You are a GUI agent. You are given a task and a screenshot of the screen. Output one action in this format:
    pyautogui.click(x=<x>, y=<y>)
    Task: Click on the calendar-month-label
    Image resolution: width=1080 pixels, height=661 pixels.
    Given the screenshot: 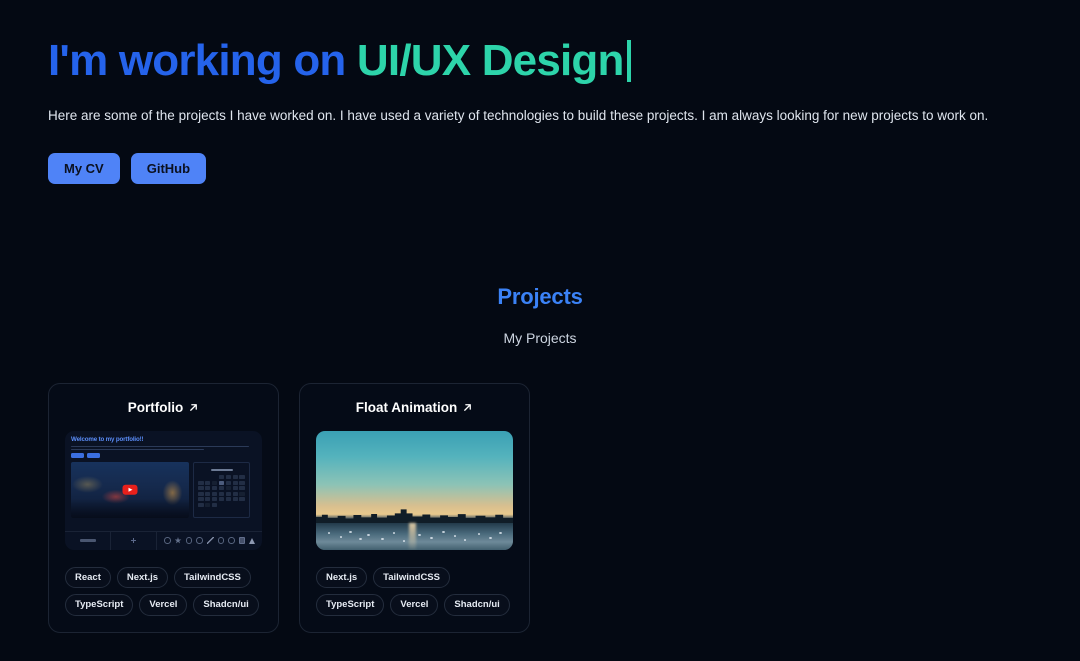 What is the action you would take?
    pyautogui.click(x=221, y=470)
    